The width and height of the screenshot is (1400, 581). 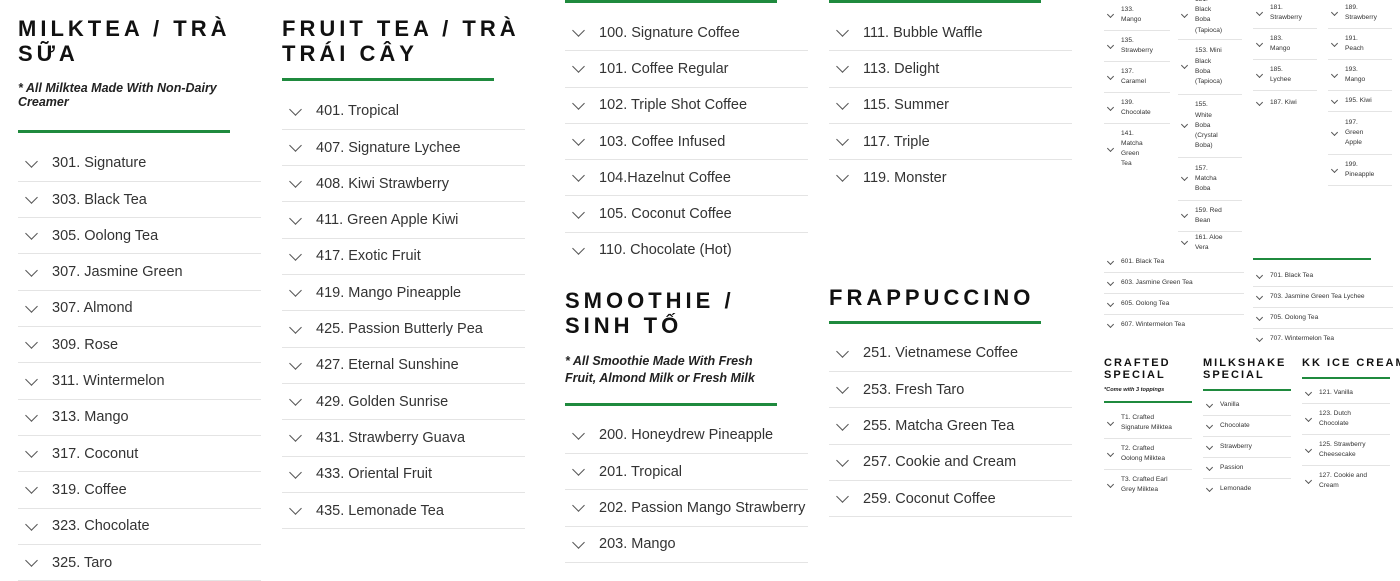 I want to click on list-item: 431. Strawberry Guava, so click(x=403, y=438).